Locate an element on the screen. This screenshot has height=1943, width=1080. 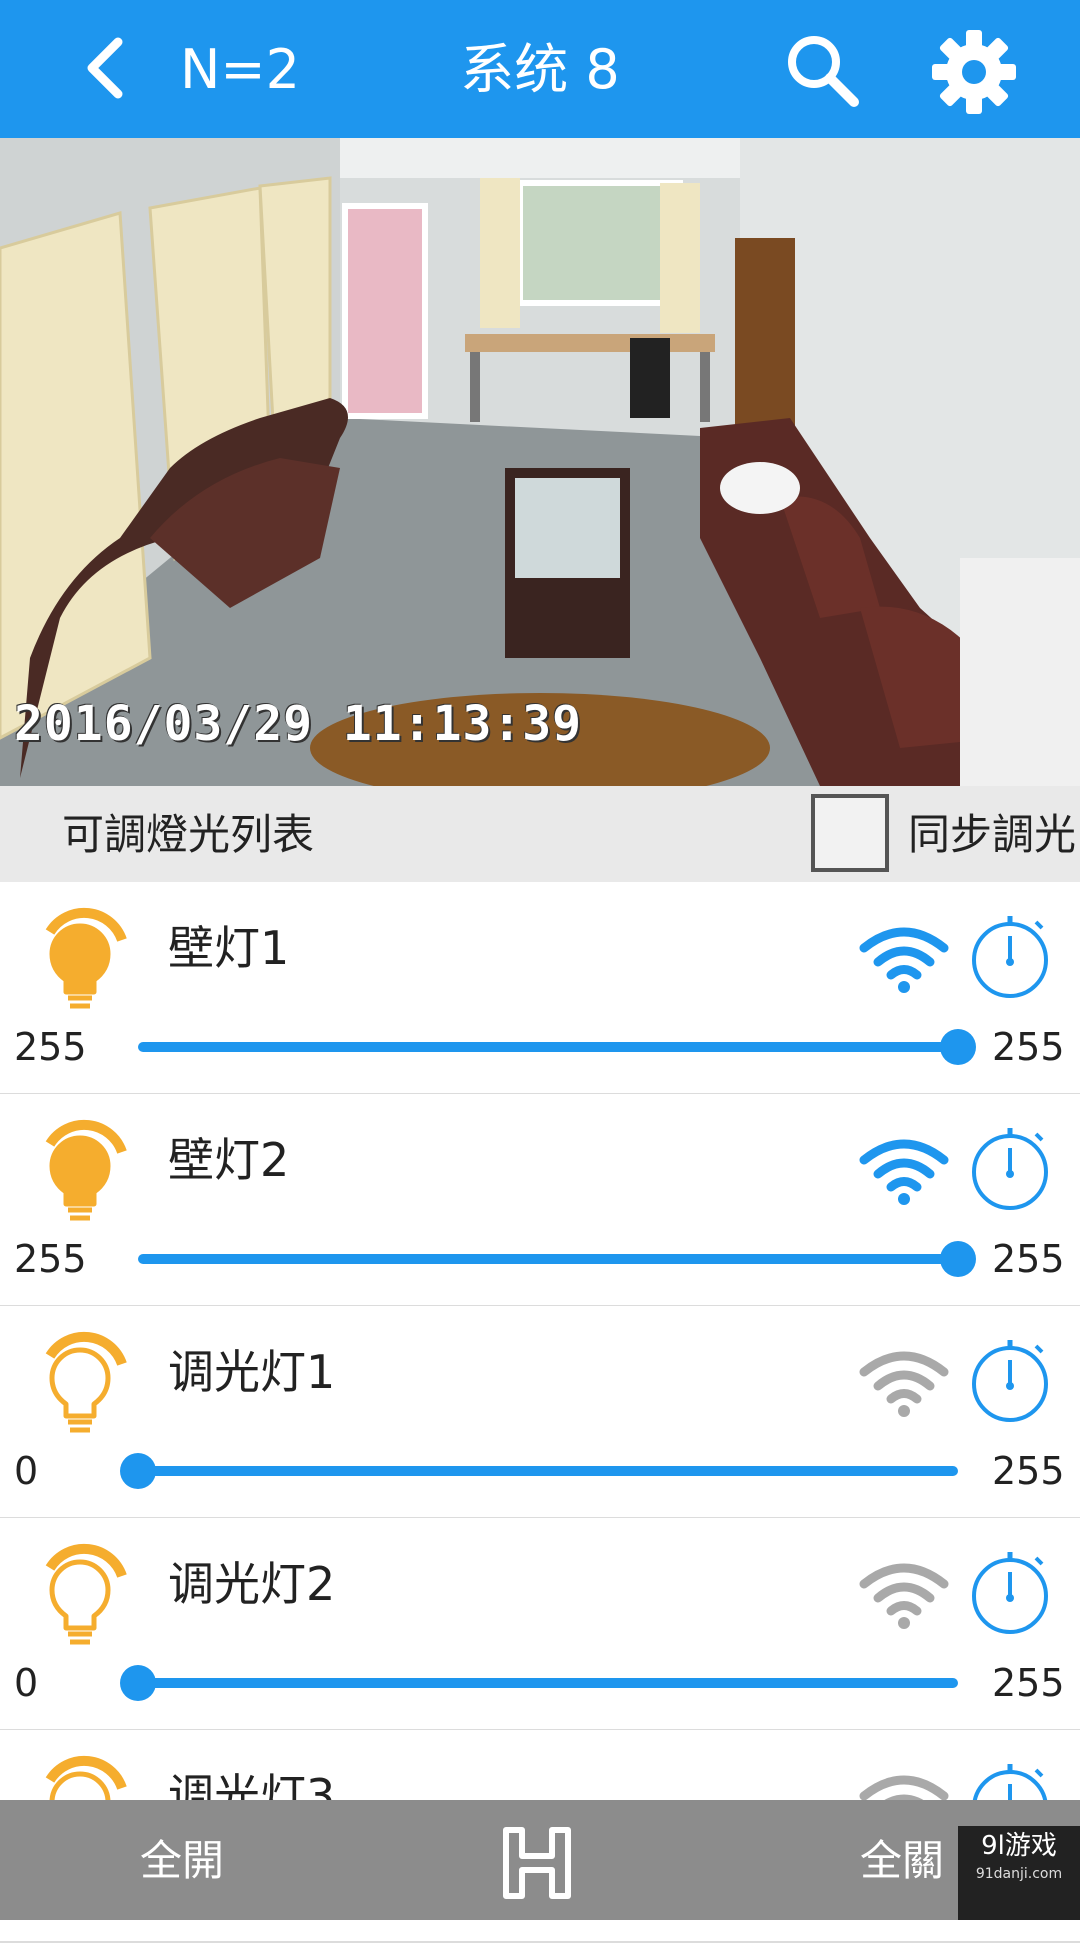
light-name: 调光灯2 is located at coordinates (252, 1584).